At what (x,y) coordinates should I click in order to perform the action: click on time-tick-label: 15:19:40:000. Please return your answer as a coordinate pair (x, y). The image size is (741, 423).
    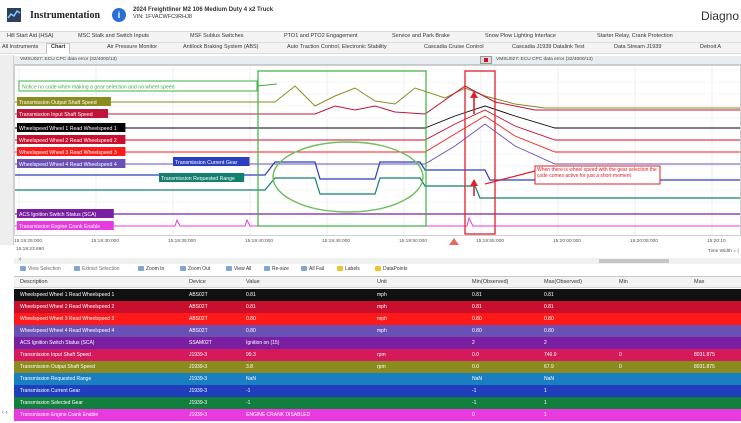
    Looking at the image, I should click on (259, 241).